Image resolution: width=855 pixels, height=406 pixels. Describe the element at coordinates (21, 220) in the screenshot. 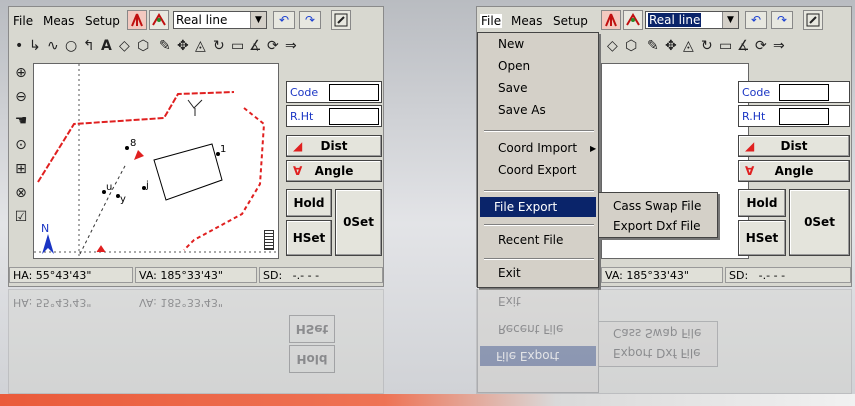

I see `view-settings-icon: ☑` at that location.